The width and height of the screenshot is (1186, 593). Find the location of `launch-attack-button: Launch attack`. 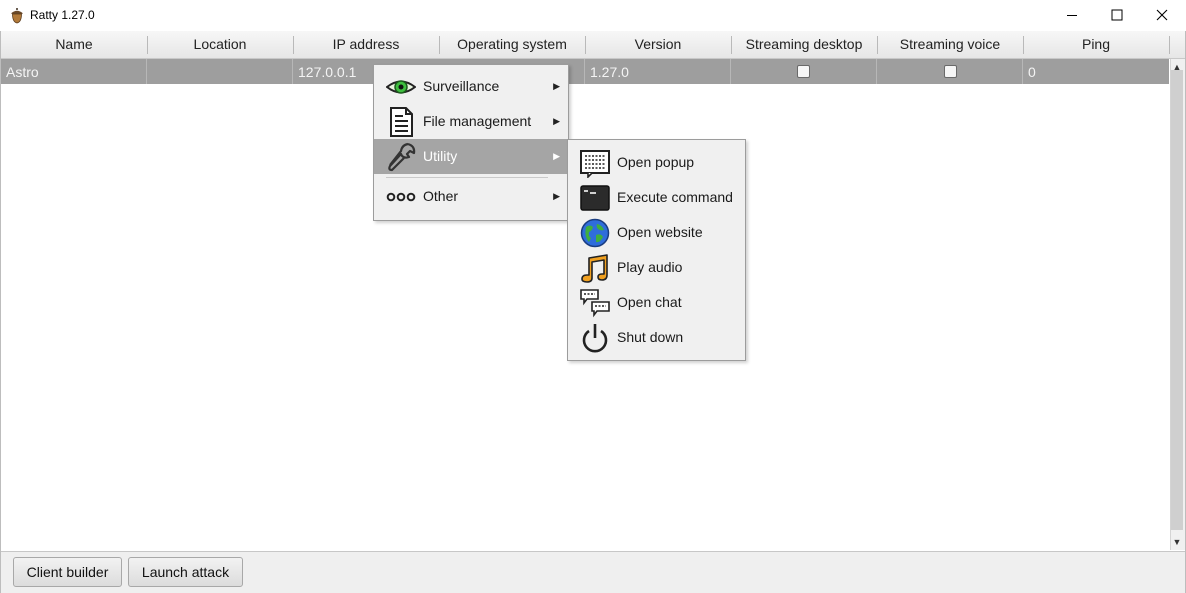

launch-attack-button: Launch attack is located at coordinates (185, 572).